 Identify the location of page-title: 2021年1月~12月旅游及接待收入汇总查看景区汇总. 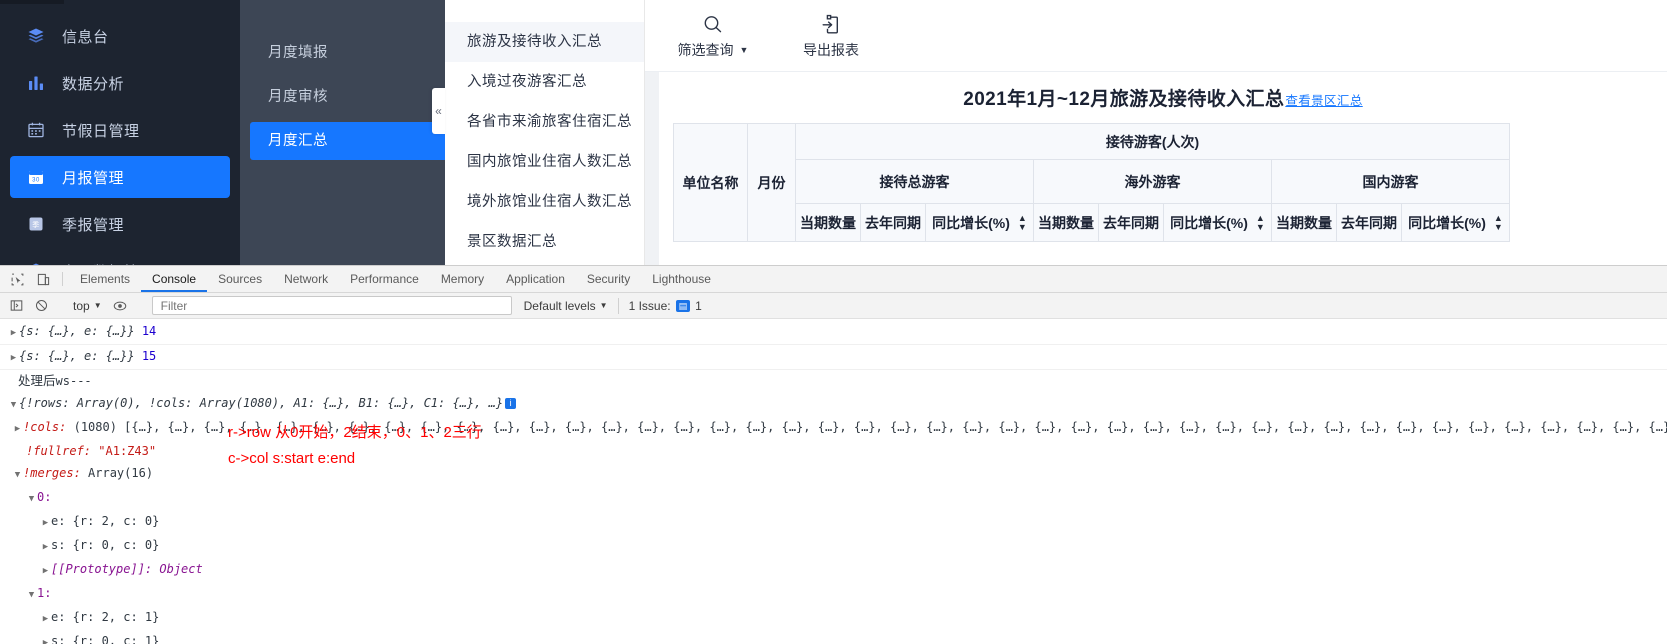
(1163, 97).